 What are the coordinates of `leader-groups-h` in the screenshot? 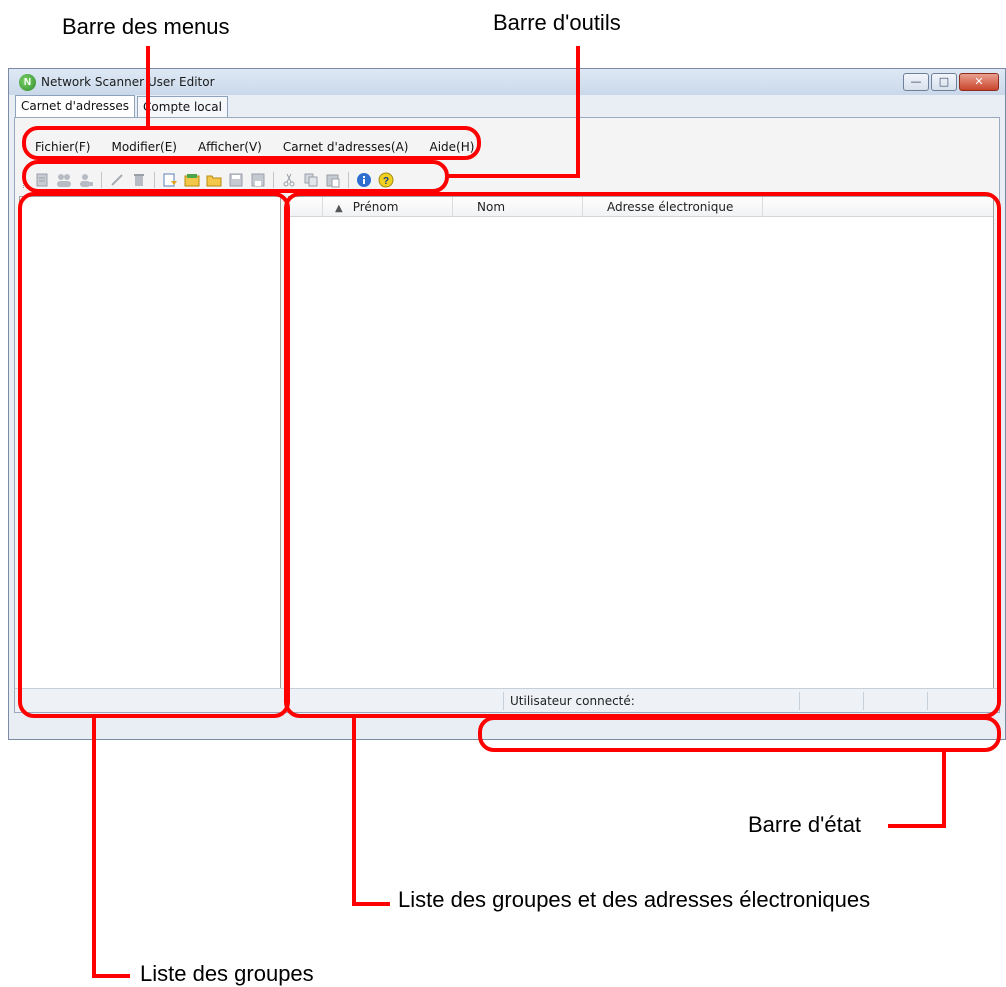 It's located at (111, 976).